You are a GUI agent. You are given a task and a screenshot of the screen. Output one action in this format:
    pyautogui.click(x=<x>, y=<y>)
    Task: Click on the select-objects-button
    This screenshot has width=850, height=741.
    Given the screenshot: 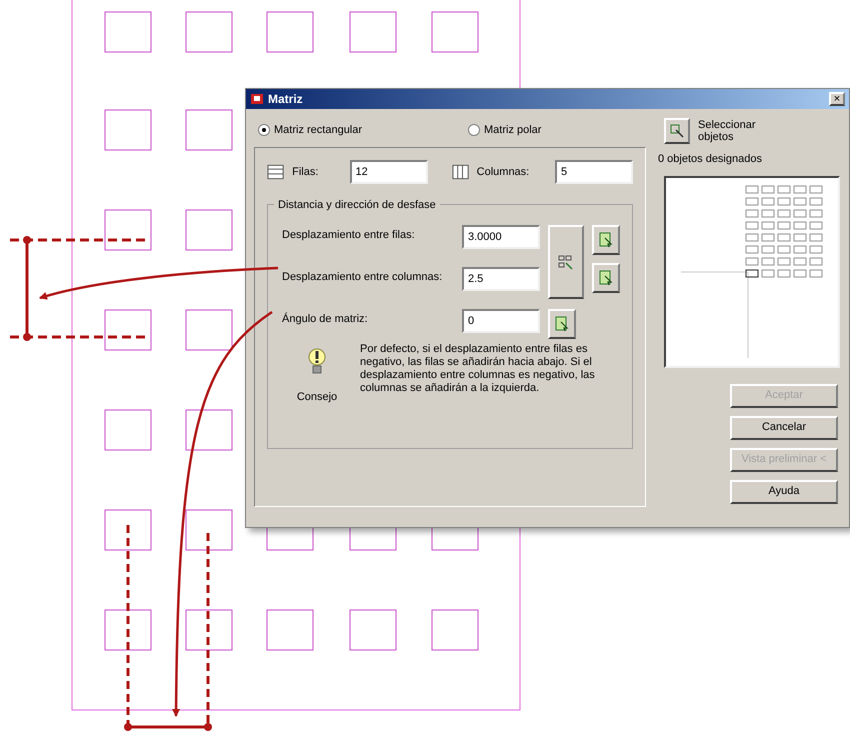 What is the action you would take?
    pyautogui.click(x=677, y=131)
    